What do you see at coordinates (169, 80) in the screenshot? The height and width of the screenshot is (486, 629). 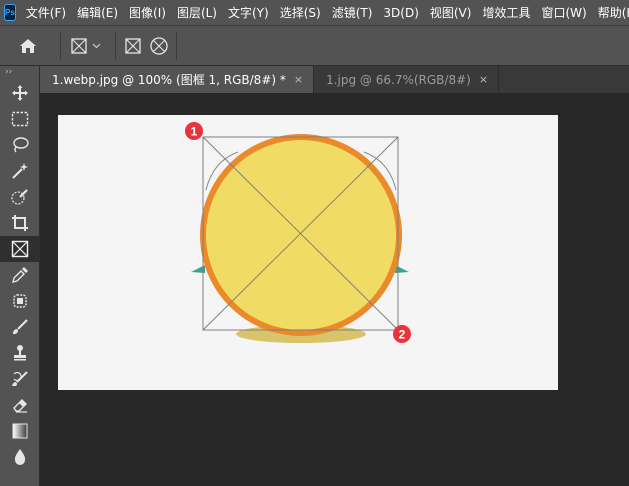 I see `tab-label: 1.webp.jpg @ 100% (图框 1, RGB/8#) *` at bounding box center [169, 80].